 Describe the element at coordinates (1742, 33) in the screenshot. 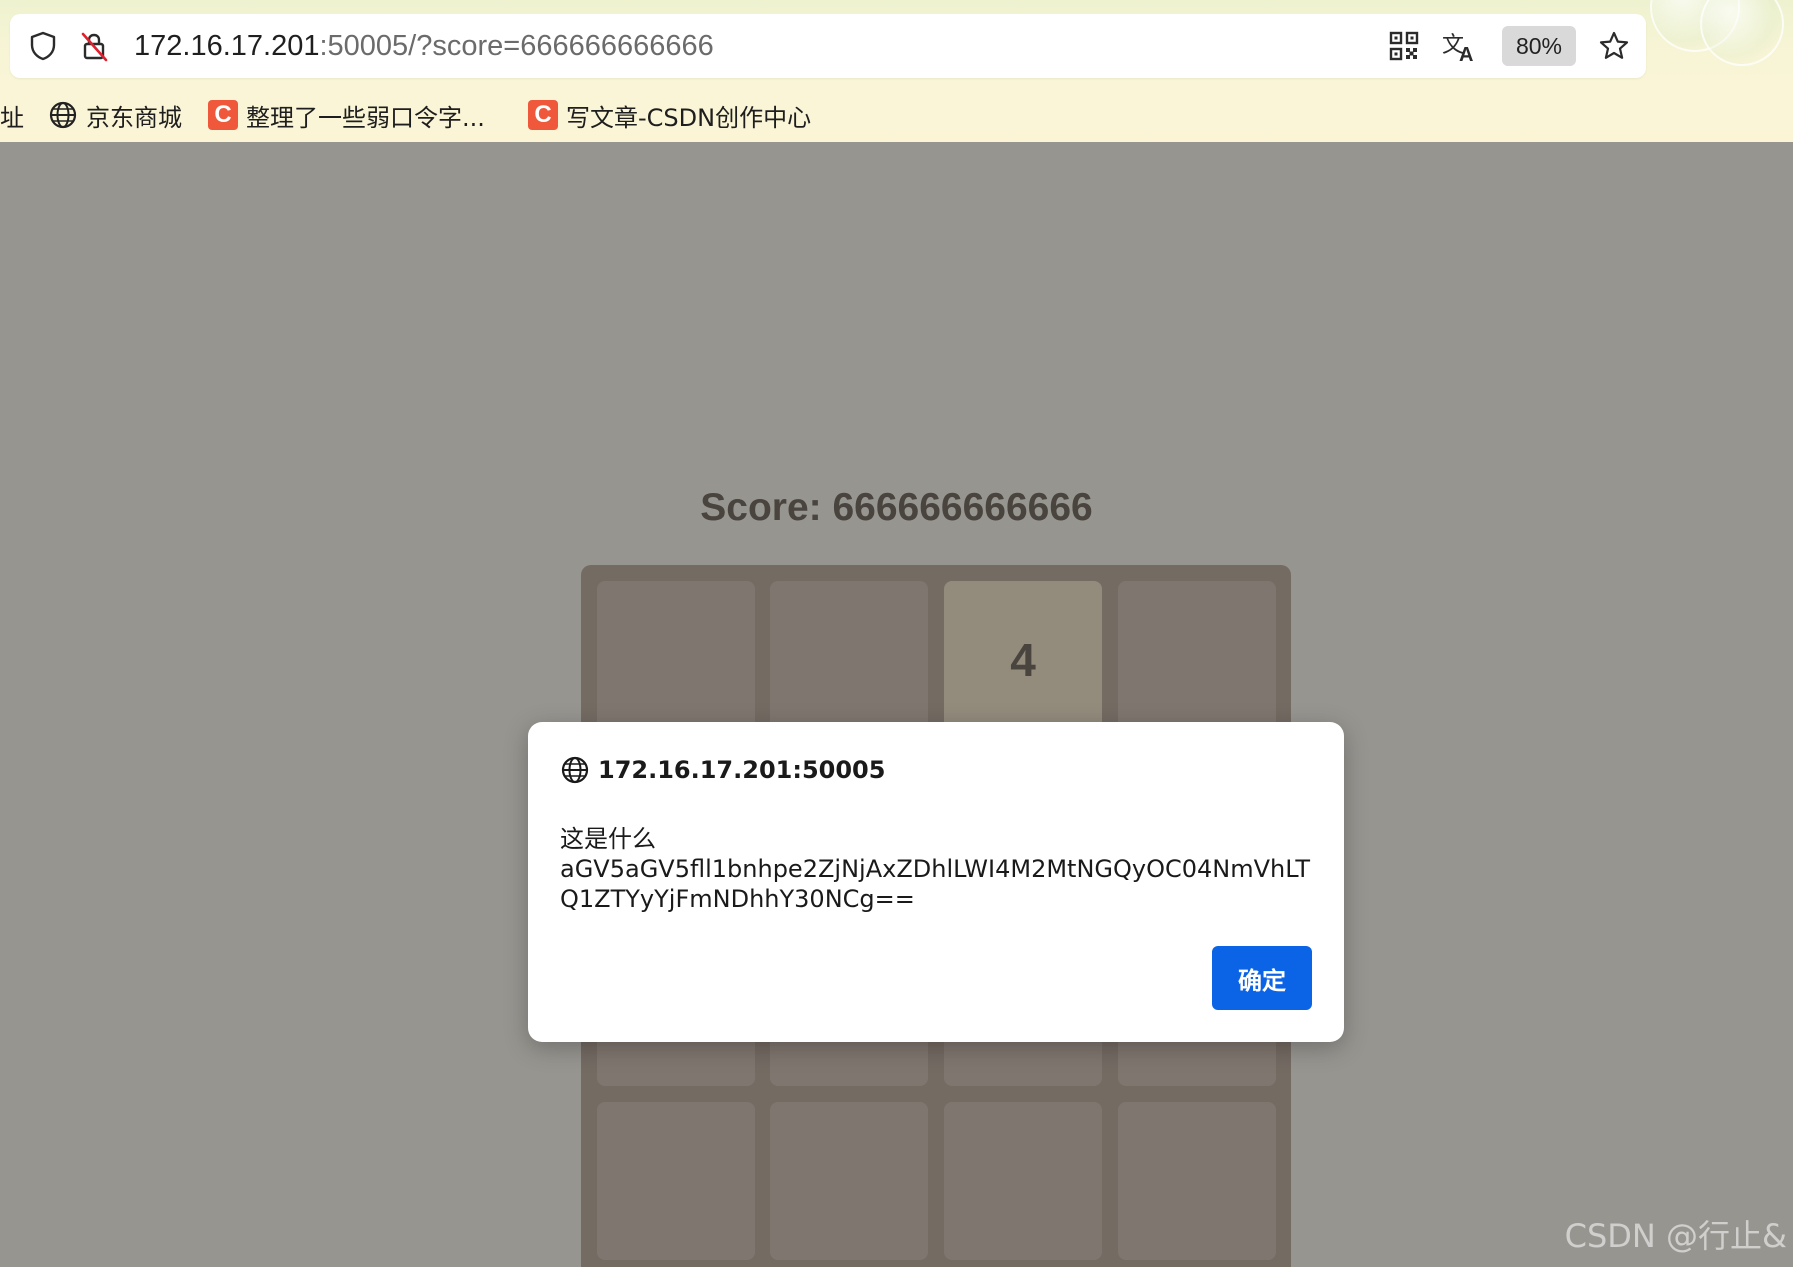

I see `theme-bubble-decoration` at that location.